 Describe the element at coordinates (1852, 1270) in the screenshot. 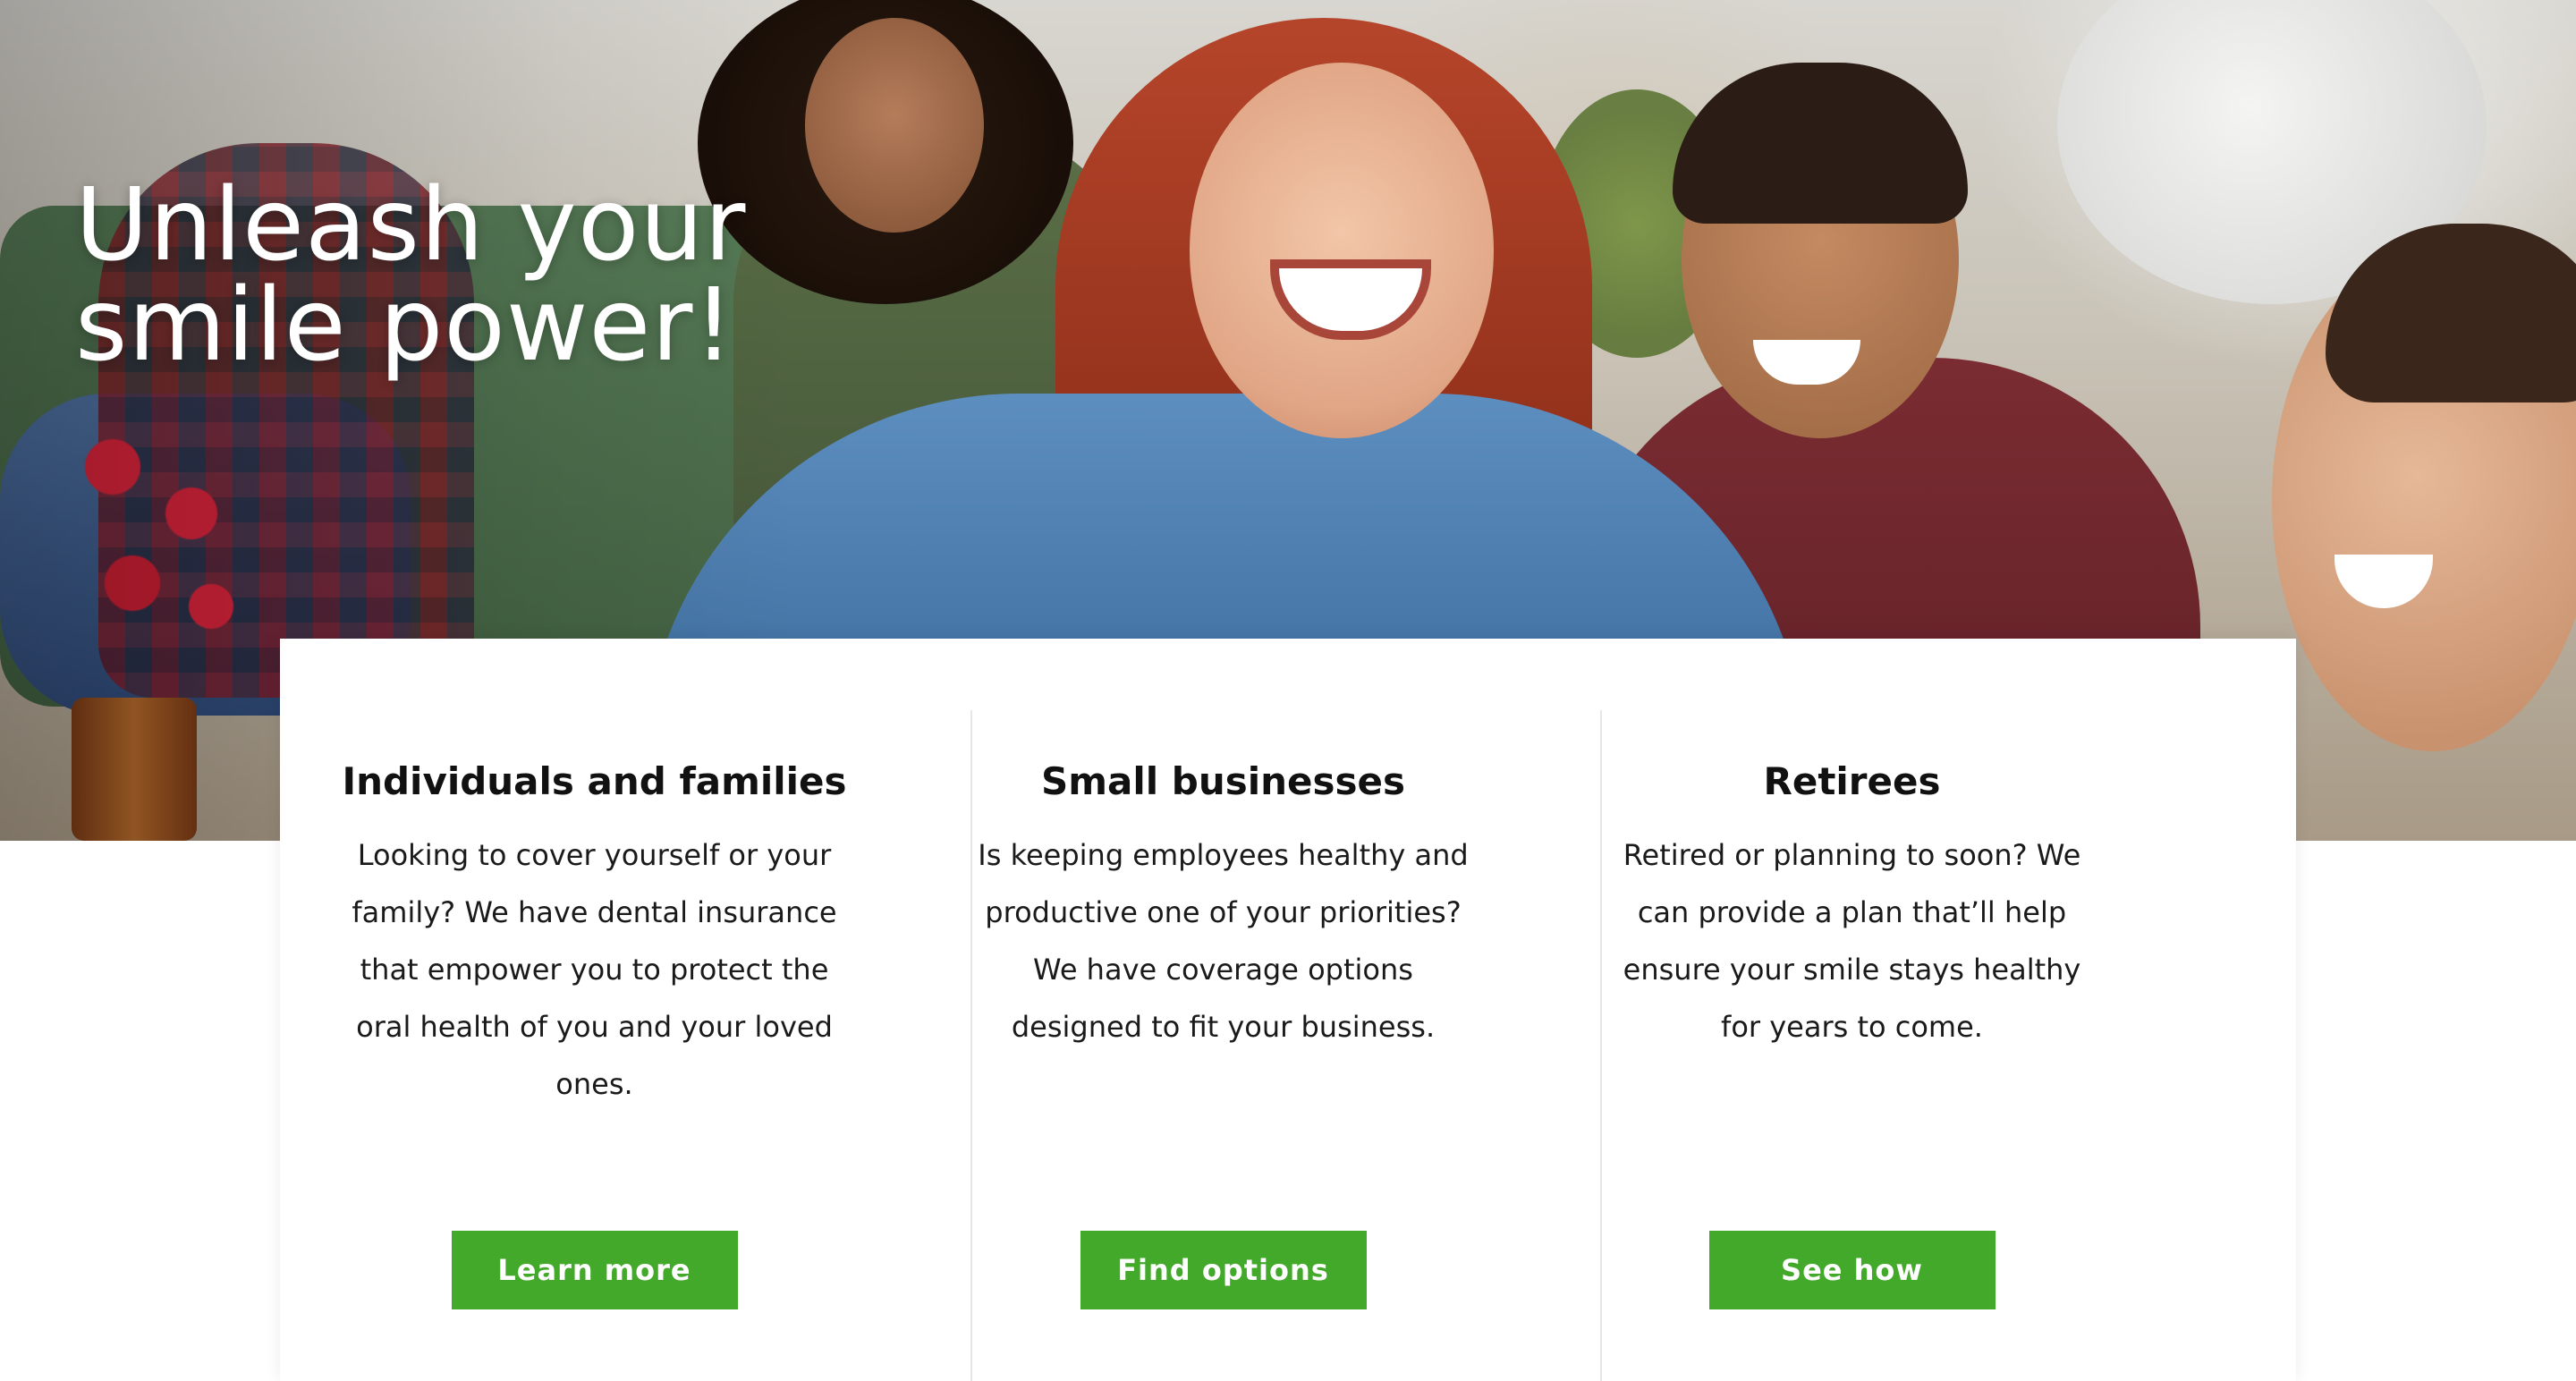

I see `see-how-button: See how` at that location.